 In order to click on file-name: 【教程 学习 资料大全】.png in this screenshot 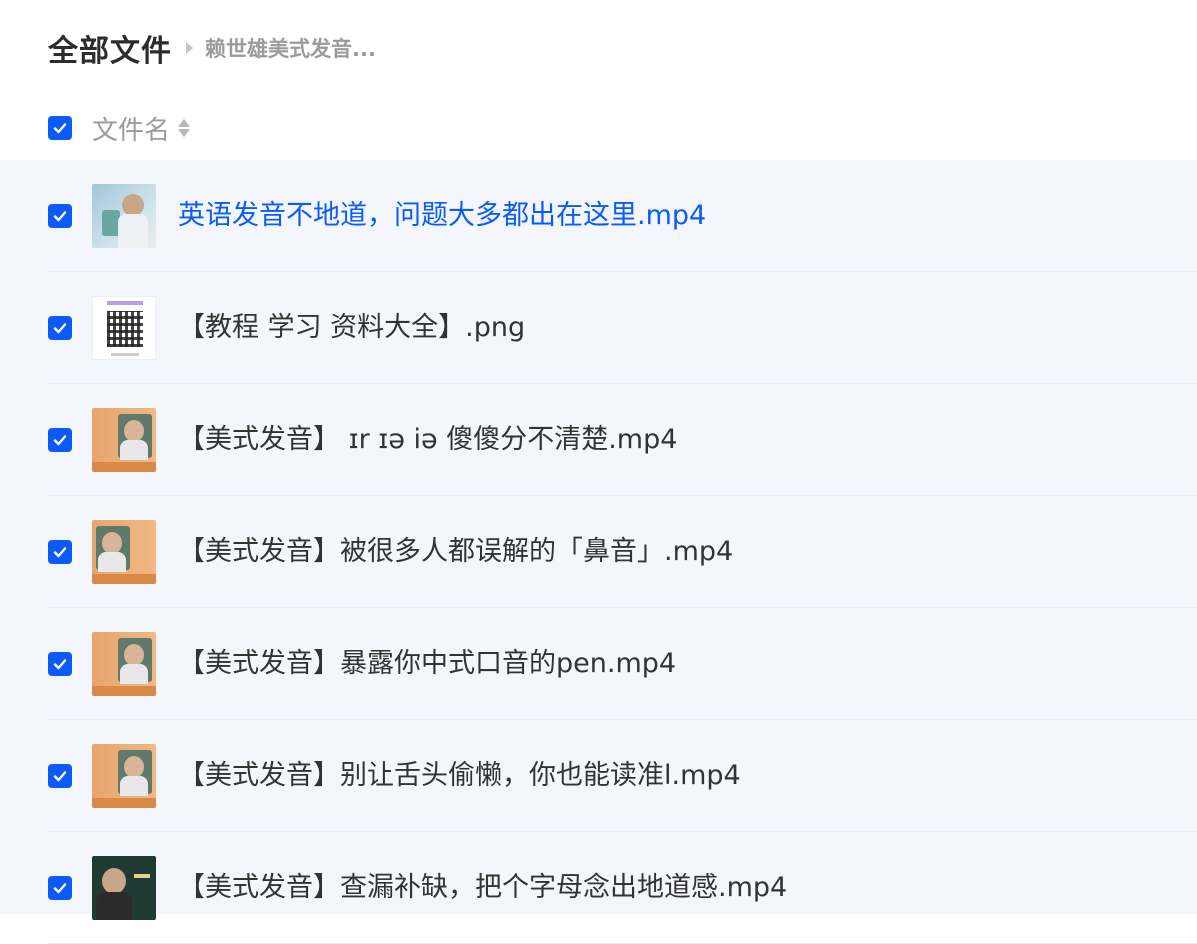, I will do `click(351, 328)`.